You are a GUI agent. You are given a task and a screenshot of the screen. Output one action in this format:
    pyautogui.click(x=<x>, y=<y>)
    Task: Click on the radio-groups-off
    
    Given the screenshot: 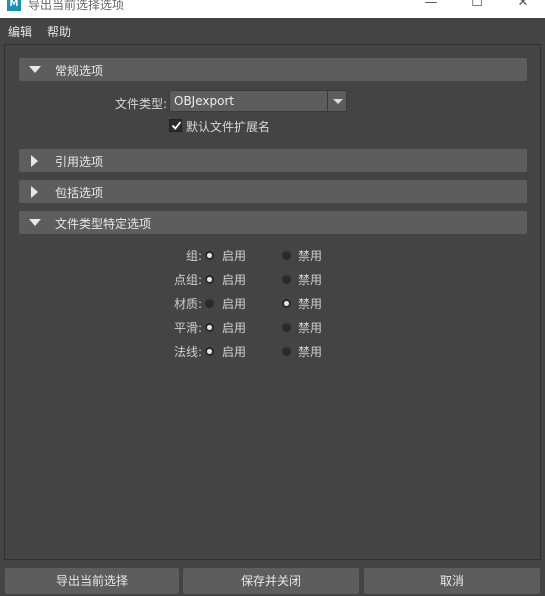 What is the action you would take?
    pyautogui.click(x=286, y=255)
    